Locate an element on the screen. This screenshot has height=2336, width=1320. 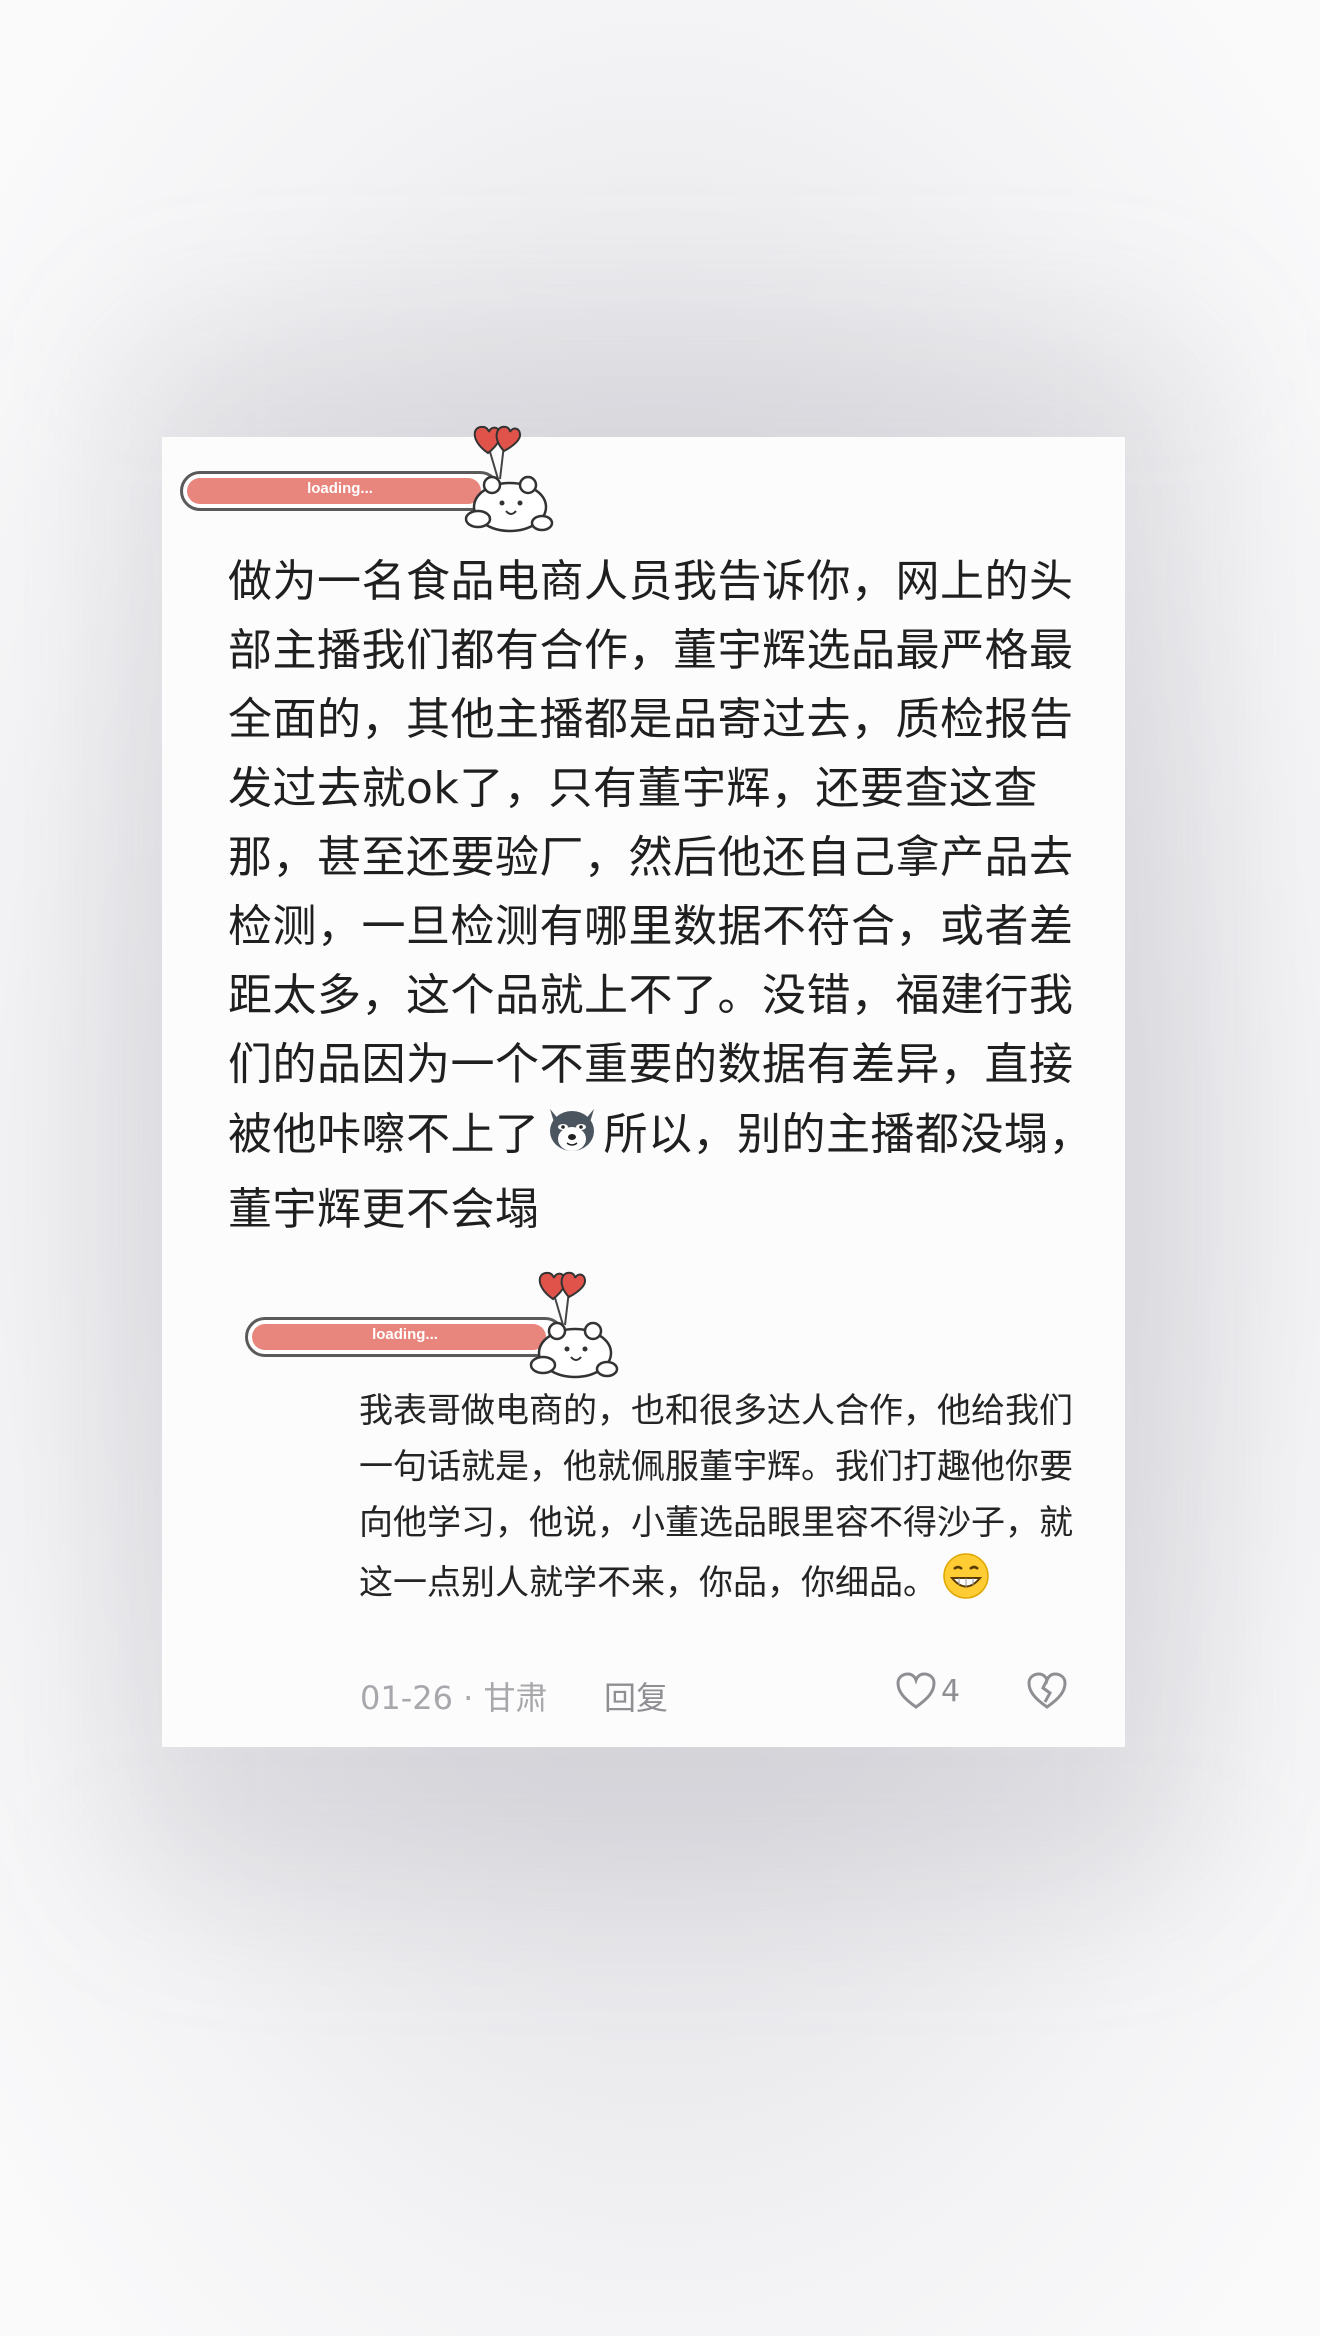
like-button: 4 is located at coordinates (927, 1691).